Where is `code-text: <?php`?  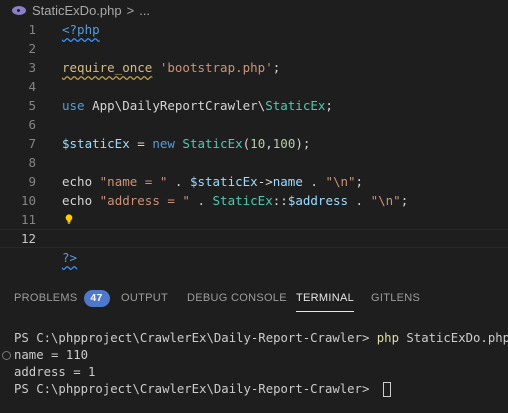
code-text: <?php is located at coordinates (81, 29).